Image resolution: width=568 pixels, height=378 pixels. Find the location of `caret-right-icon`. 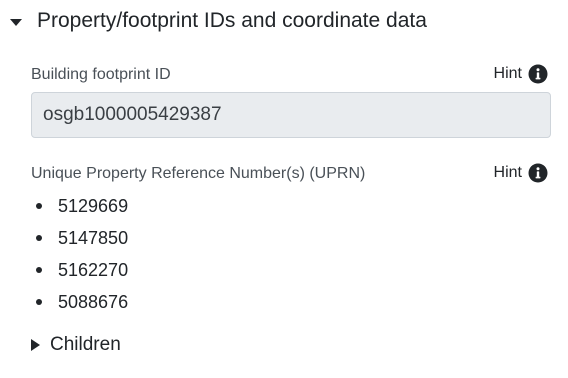

caret-right-icon is located at coordinates (35, 345).